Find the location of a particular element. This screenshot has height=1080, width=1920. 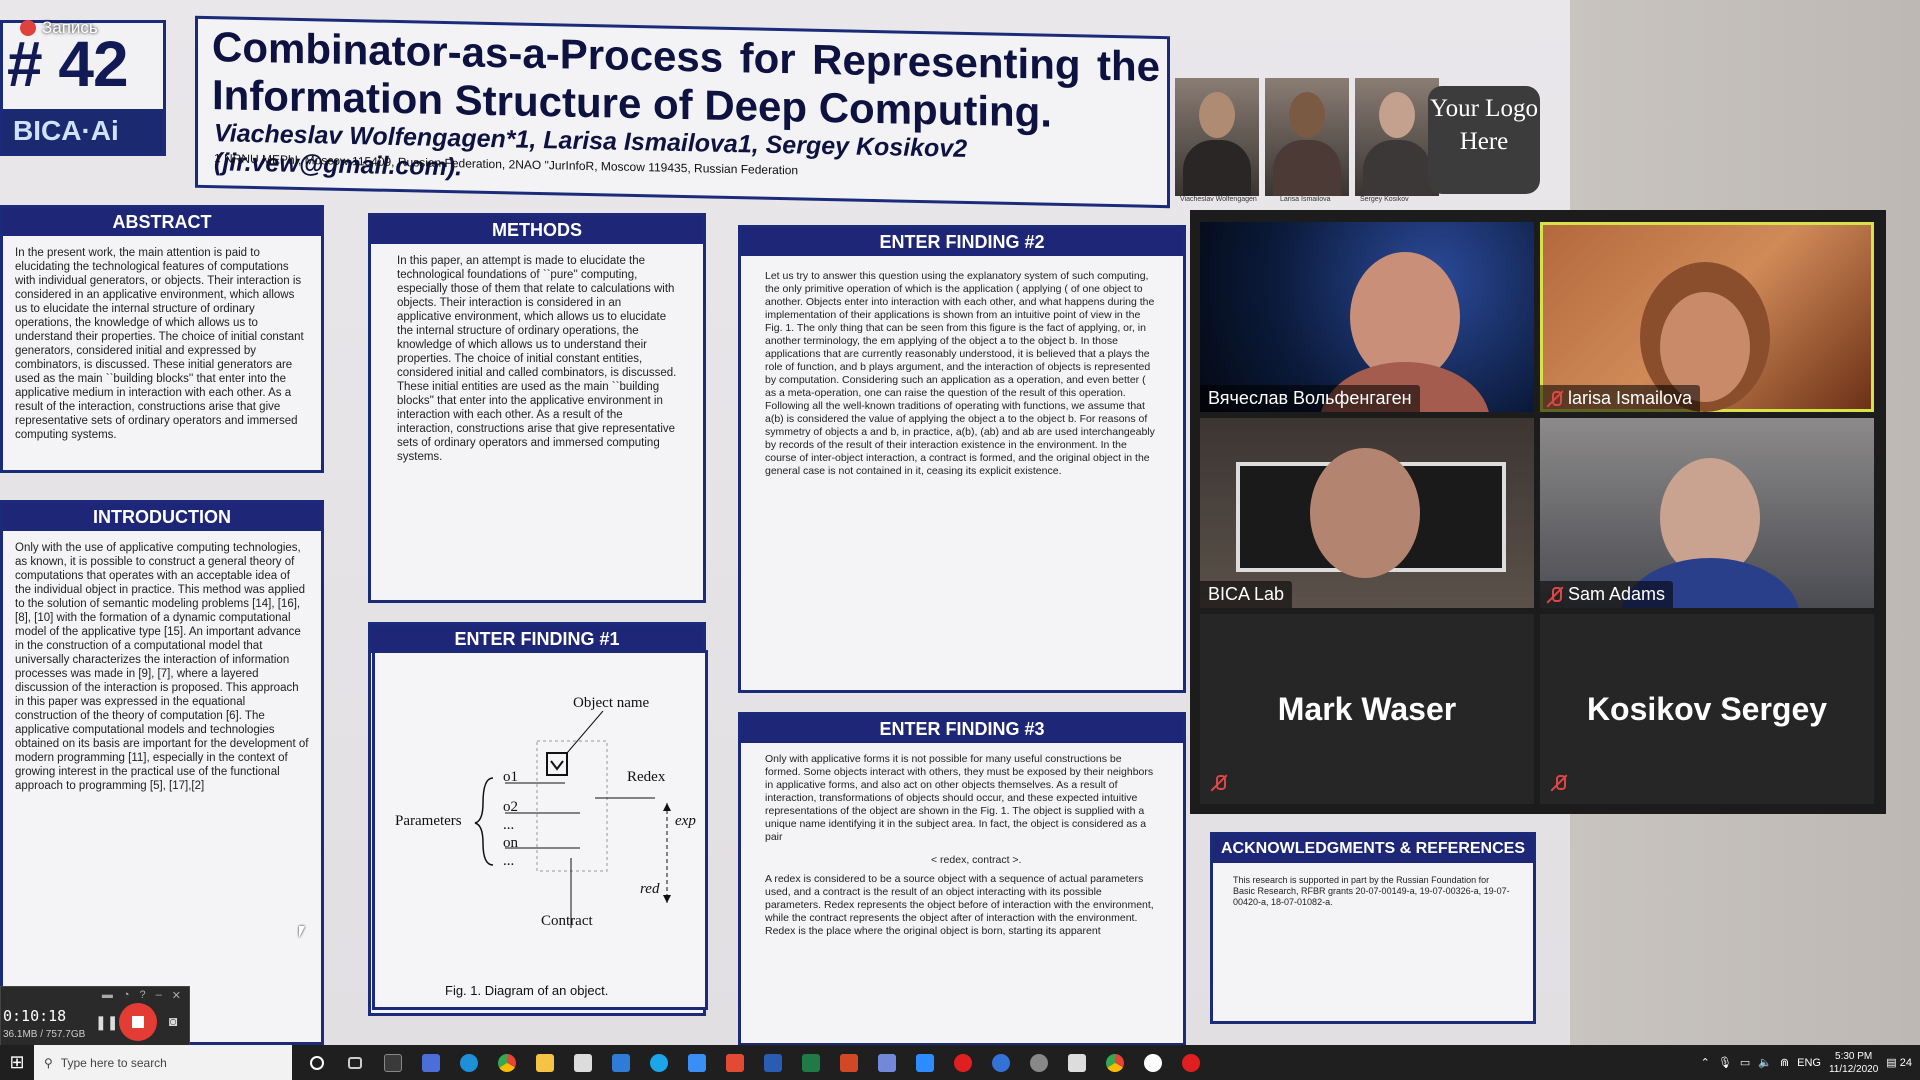

volume-icon: 🔈 is located at coordinates (1765, 1062).